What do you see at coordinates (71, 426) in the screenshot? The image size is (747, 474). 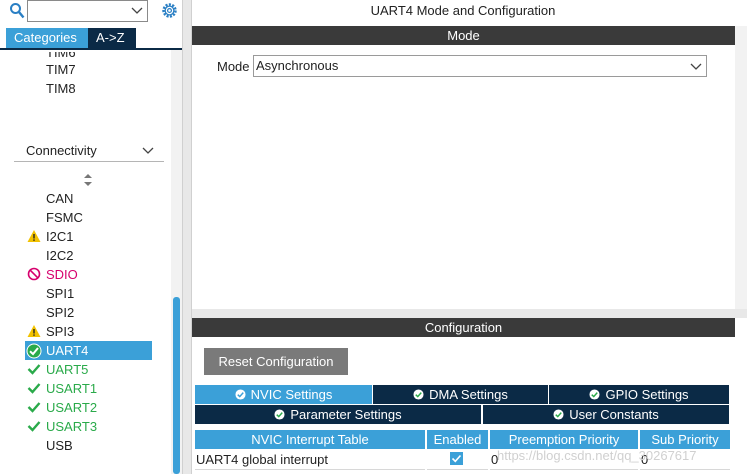 I see `sidebar-item-usart3: USART3` at bounding box center [71, 426].